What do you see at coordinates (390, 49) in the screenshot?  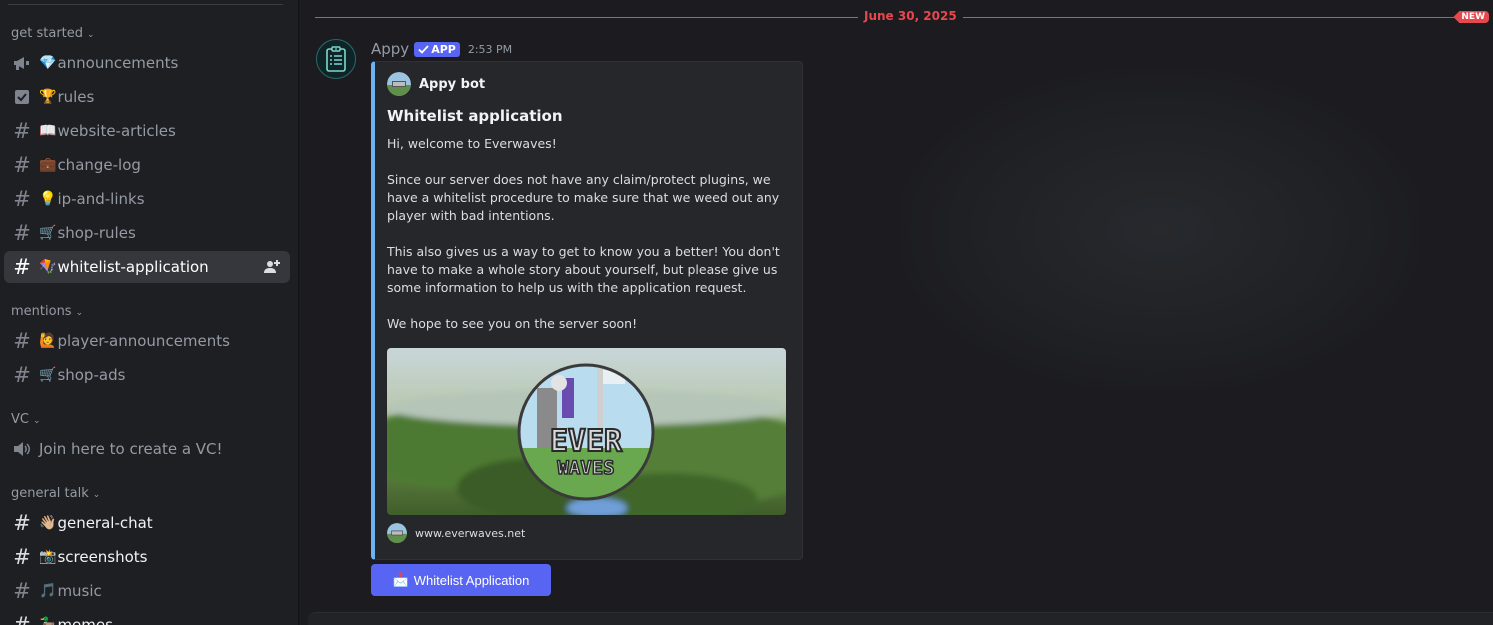 I see `message-author: Appy` at bounding box center [390, 49].